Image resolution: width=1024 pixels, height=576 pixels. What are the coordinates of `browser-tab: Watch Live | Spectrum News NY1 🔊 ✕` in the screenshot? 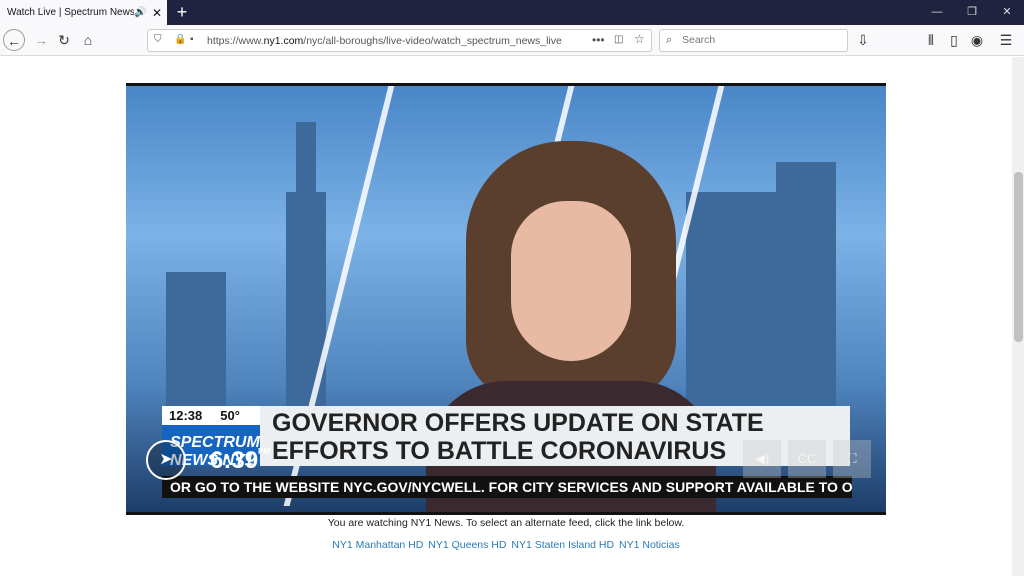 It's located at (83, 12).